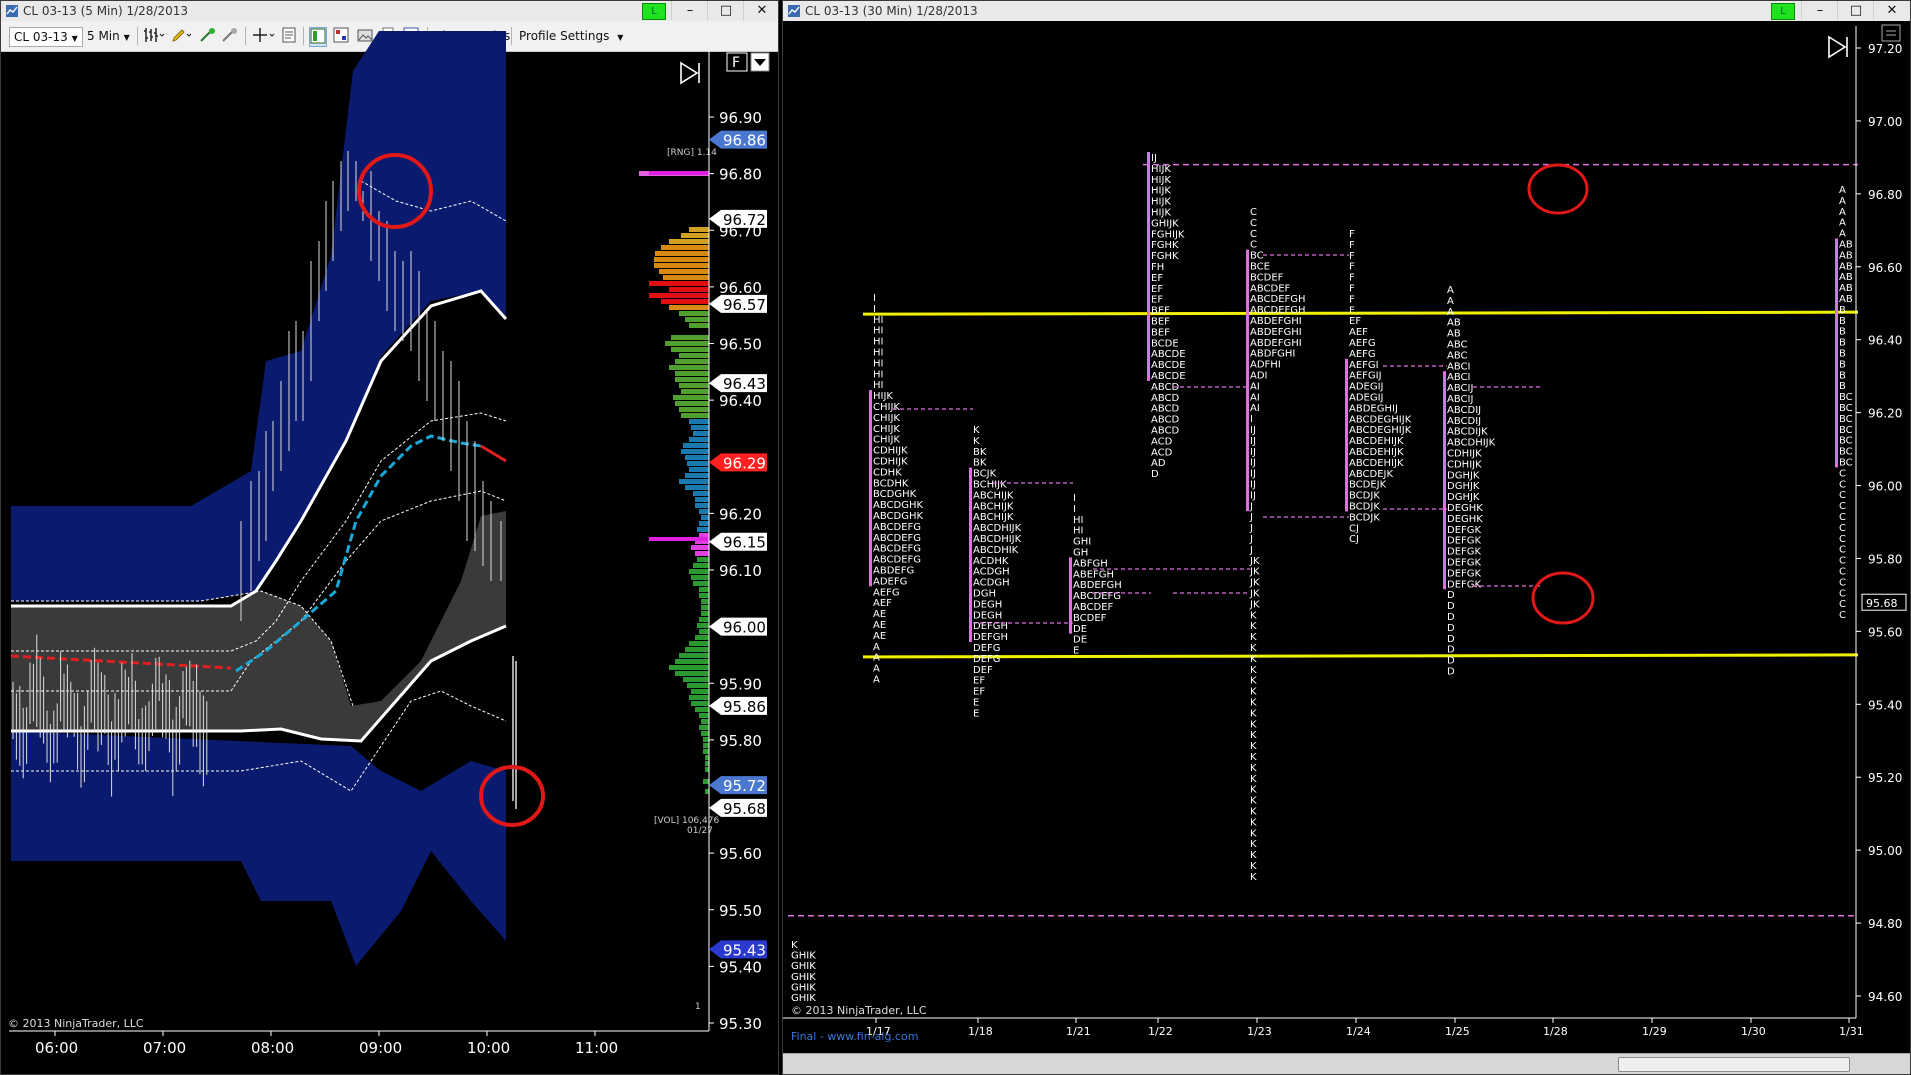  I want to click on x-tick-label: 1/31, so click(1851, 1031).